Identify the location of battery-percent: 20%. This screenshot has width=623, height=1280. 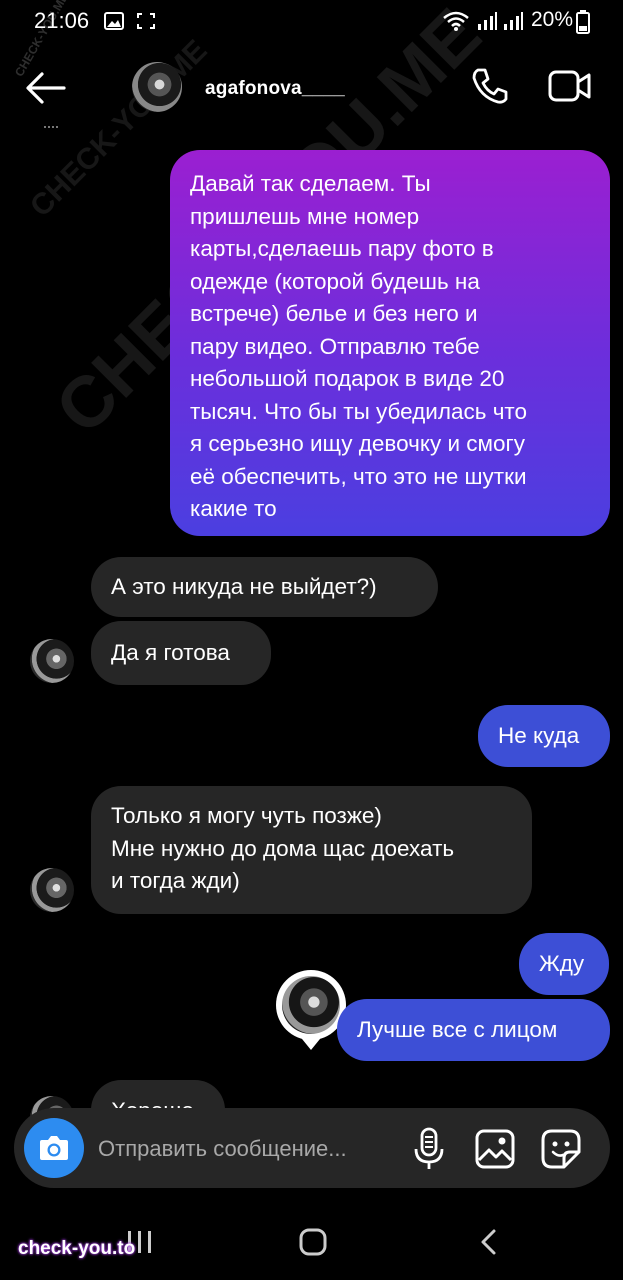
(551, 19).